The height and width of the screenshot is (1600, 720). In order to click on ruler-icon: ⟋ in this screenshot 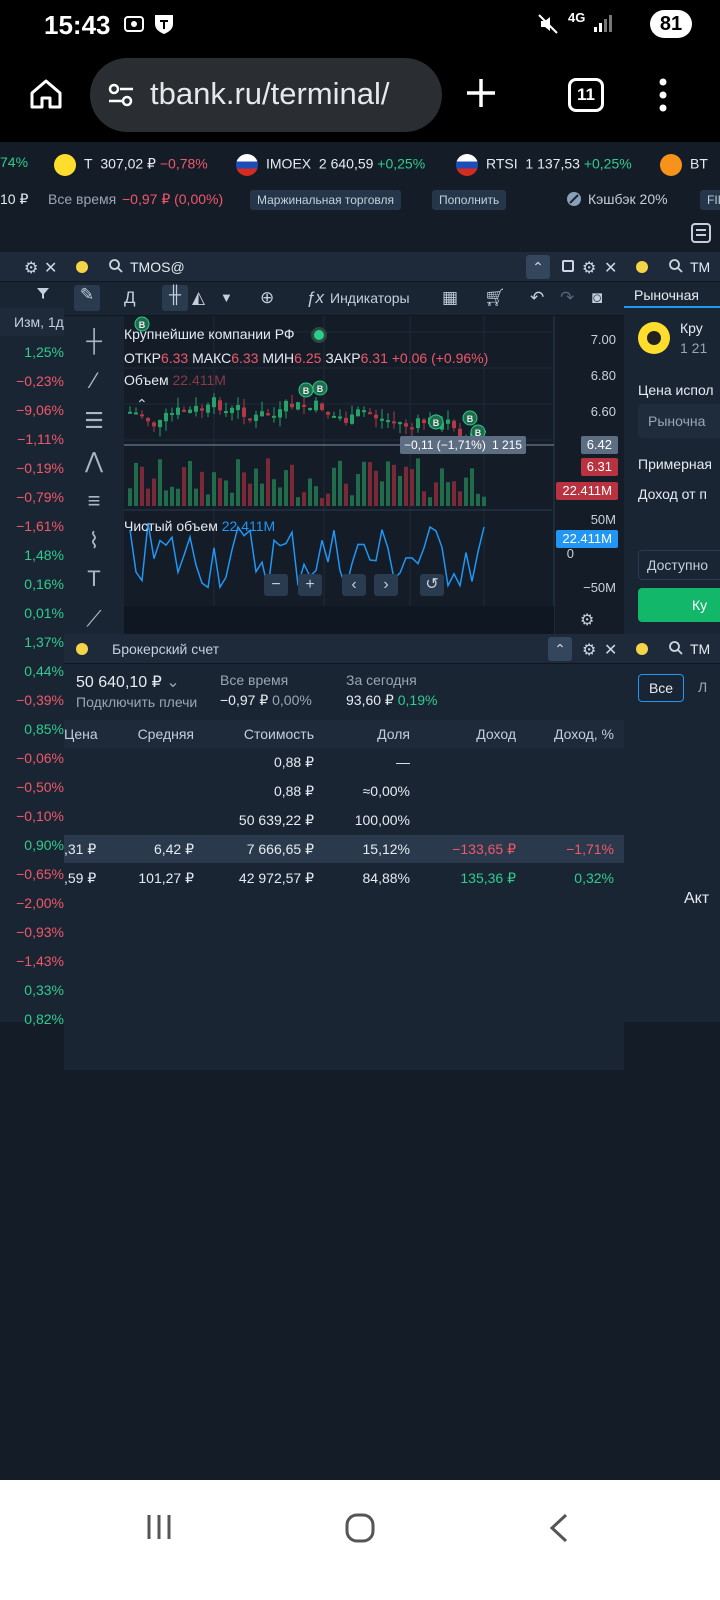, I will do `click(94, 620)`.